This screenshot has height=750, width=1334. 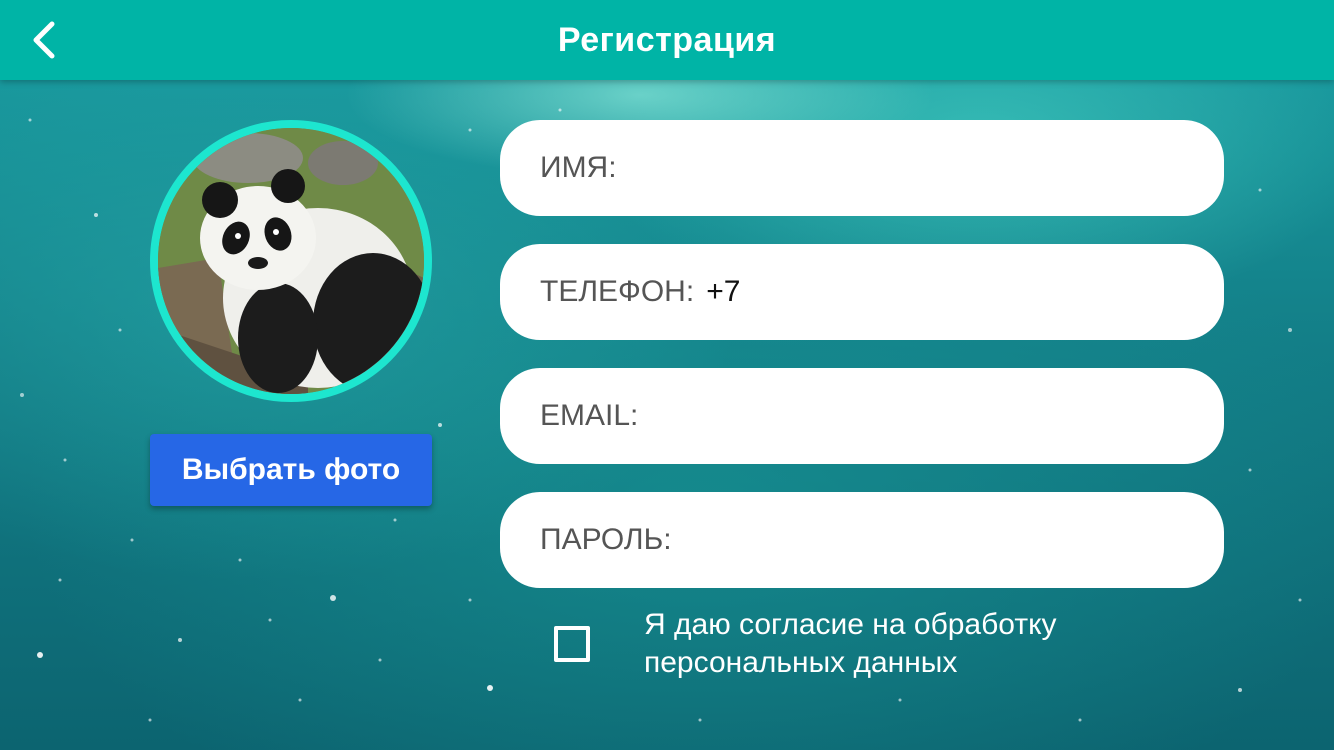 What do you see at coordinates (578, 167) in the screenshot?
I see `name-label: ИМЯ:` at bounding box center [578, 167].